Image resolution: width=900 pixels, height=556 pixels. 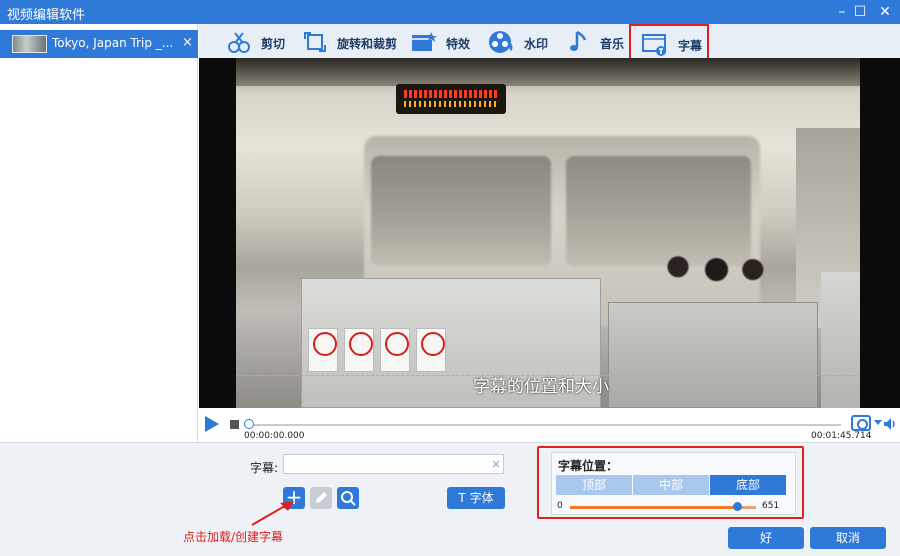 I want to click on subtitle-overlay-text: 字幕的位置和大小, so click(x=563, y=384).